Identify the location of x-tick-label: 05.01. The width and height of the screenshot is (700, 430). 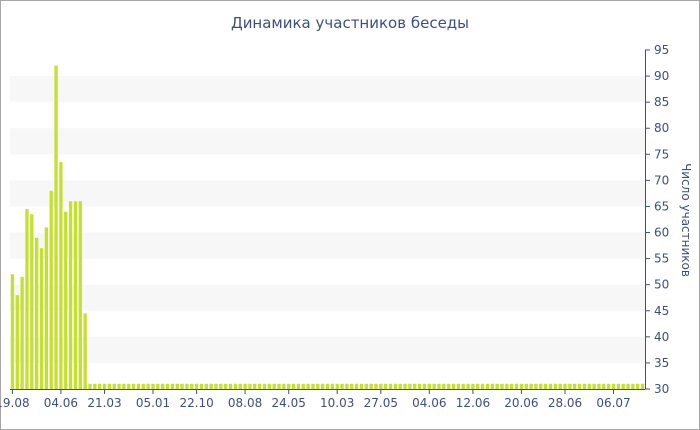
(153, 403).